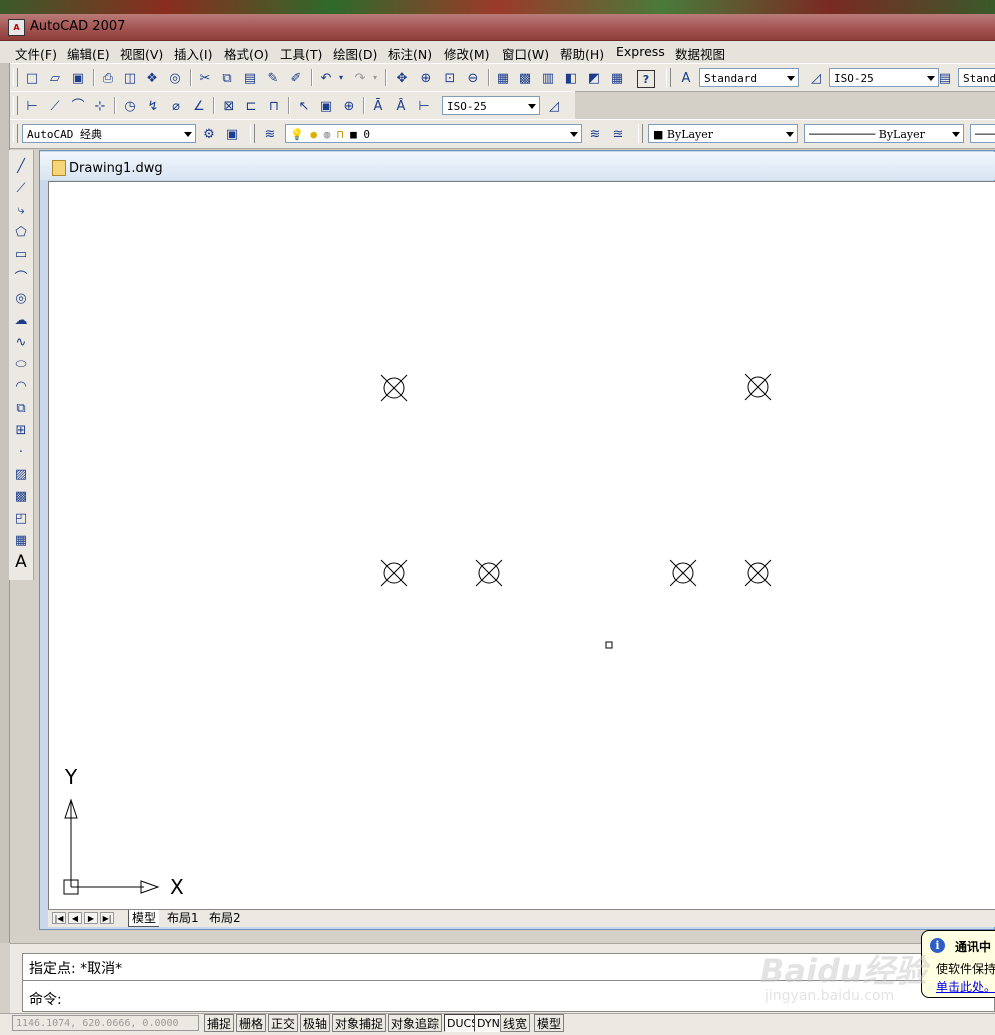  Describe the element at coordinates (36, 53) in the screenshot. I see `menu-file: 文件(F)` at that location.